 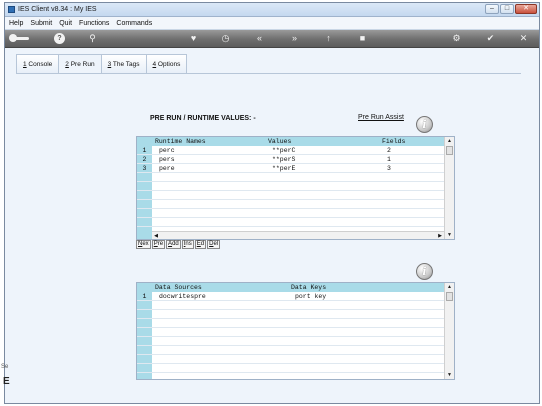 What do you see at coordinates (143, 244) in the screenshot?
I see `next-button: Nex` at bounding box center [143, 244].